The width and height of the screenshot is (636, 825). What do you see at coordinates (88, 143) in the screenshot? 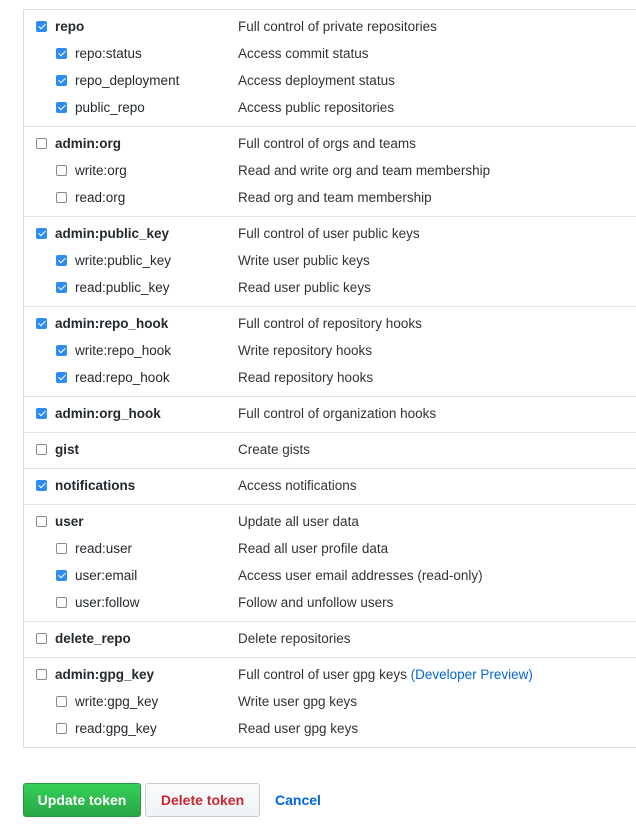
I see `scope-name: admin:org` at bounding box center [88, 143].